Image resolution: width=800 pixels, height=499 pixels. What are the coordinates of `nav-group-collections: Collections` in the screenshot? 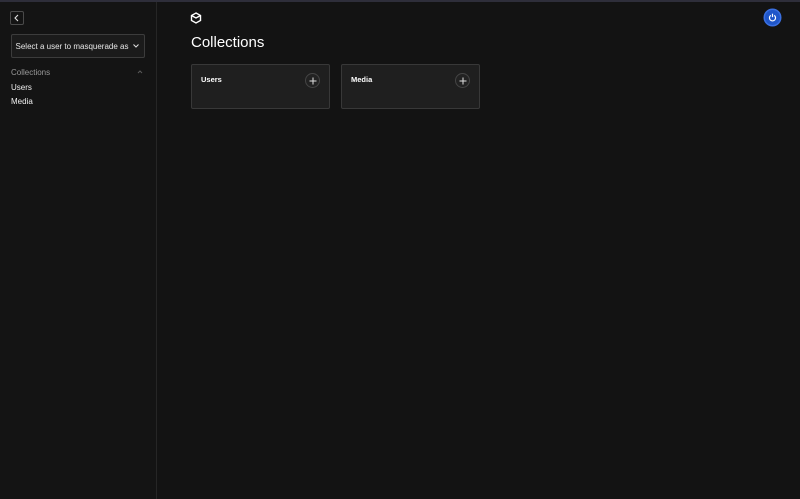 It's located at (77, 72).